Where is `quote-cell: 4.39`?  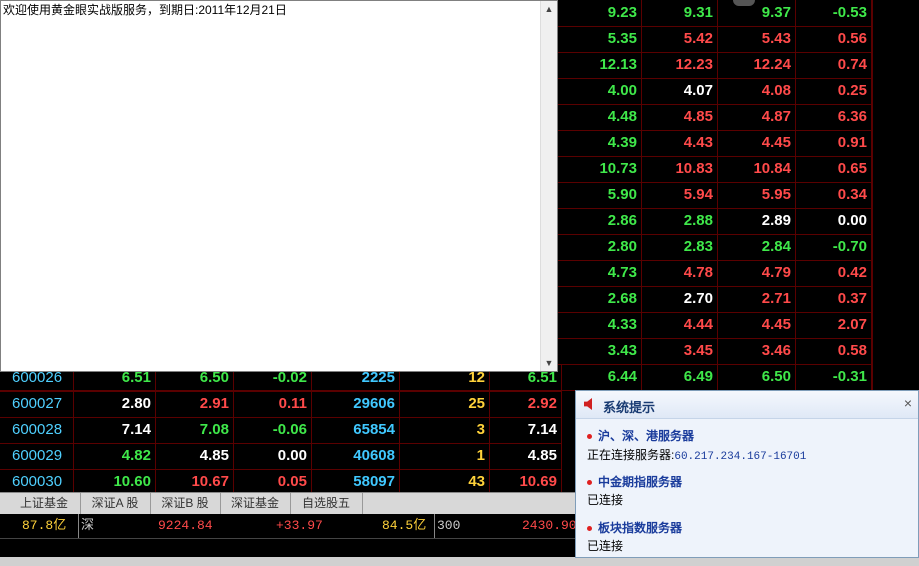 quote-cell: 4.39 is located at coordinates (602, 143).